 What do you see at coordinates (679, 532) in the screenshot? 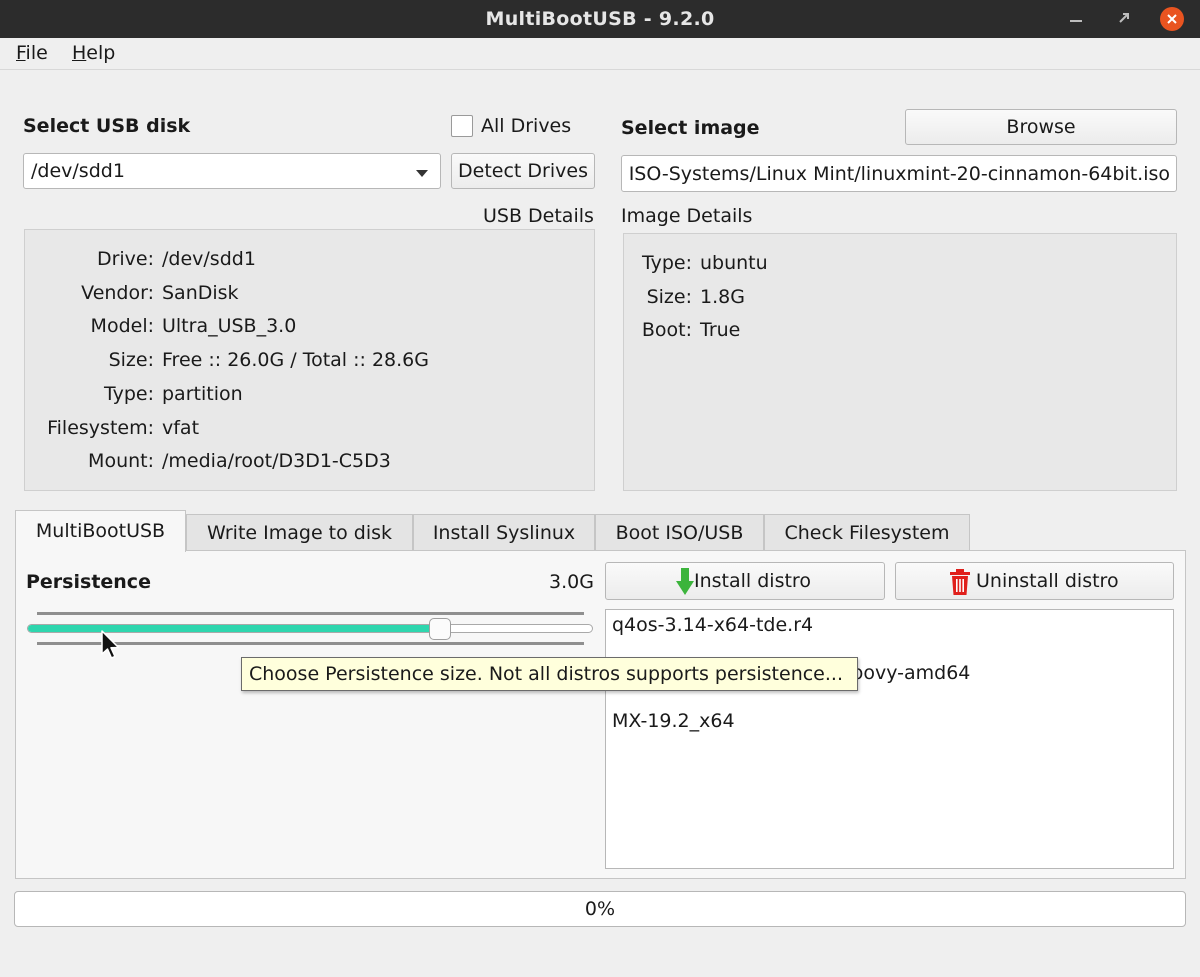
I see `tab-boot-iso-usb: Boot ISO/USB` at bounding box center [679, 532].